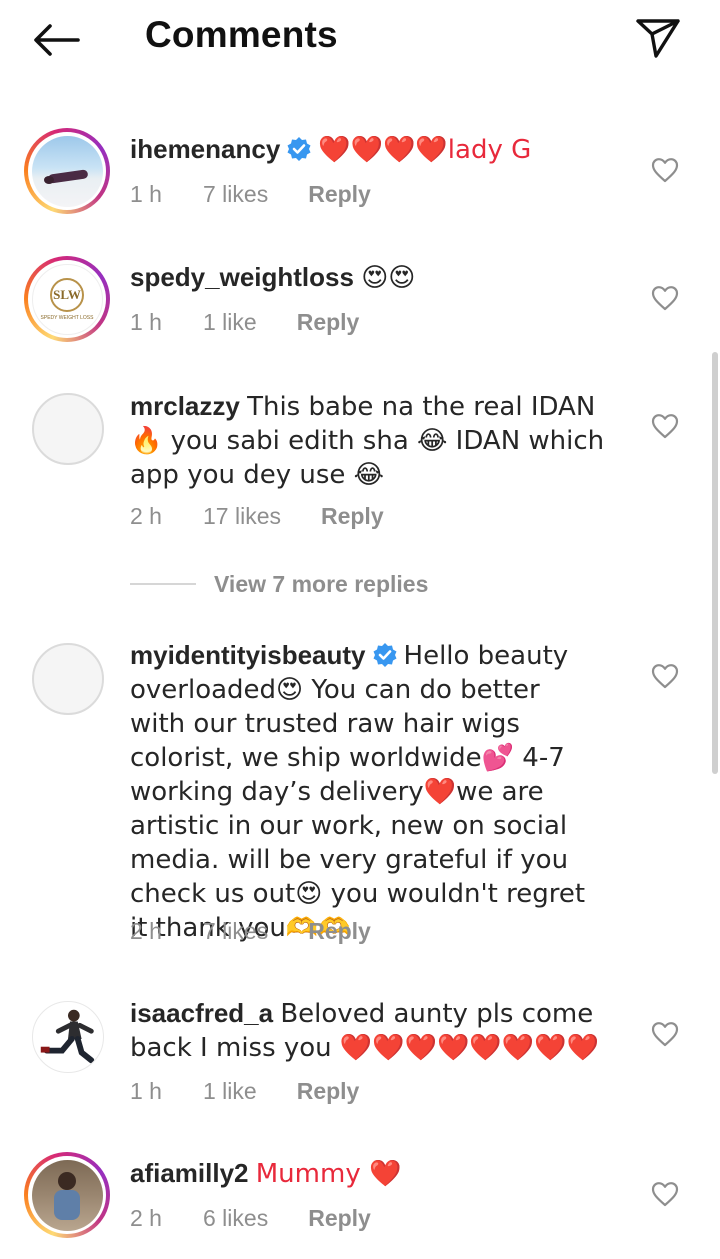 This screenshot has height=1259, width=720. Describe the element at coordinates (201, 1013) in the screenshot. I see `comment-username: isaacfred_a` at that location.